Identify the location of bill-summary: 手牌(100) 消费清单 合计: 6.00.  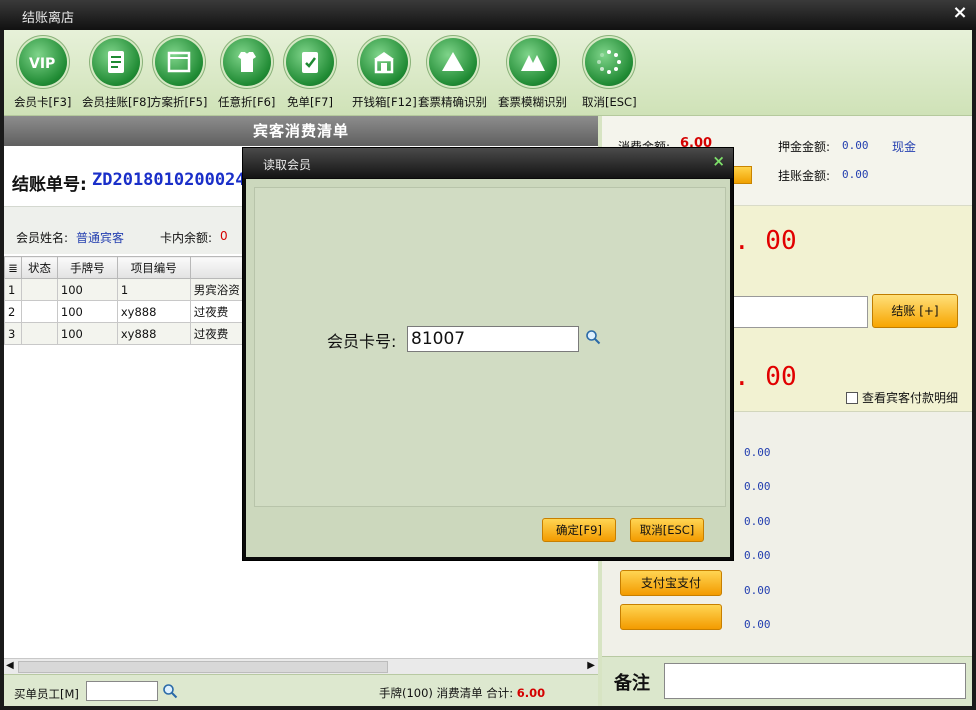
(462, 693).